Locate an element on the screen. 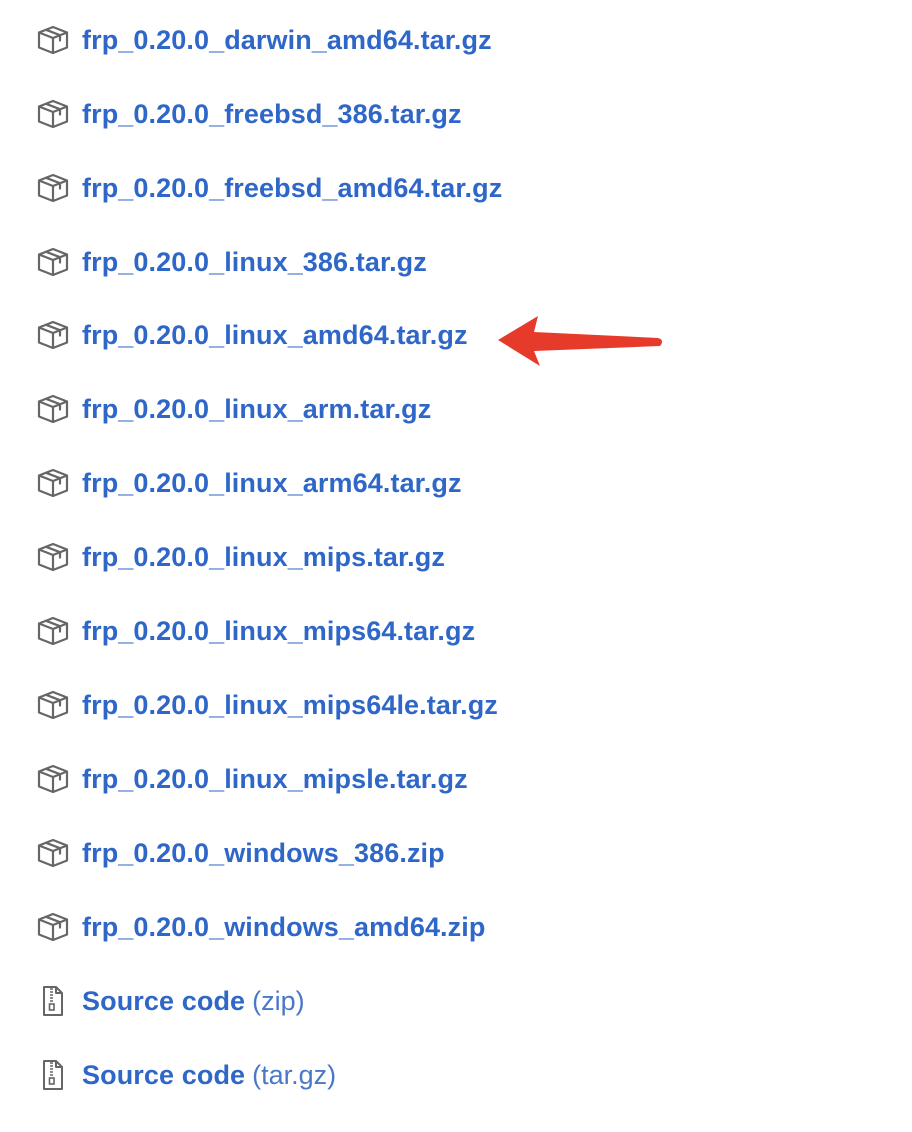  asset-link: frp_0.20.0_freebsd_amd64.tar.gz is located at coordinates (292, 188).